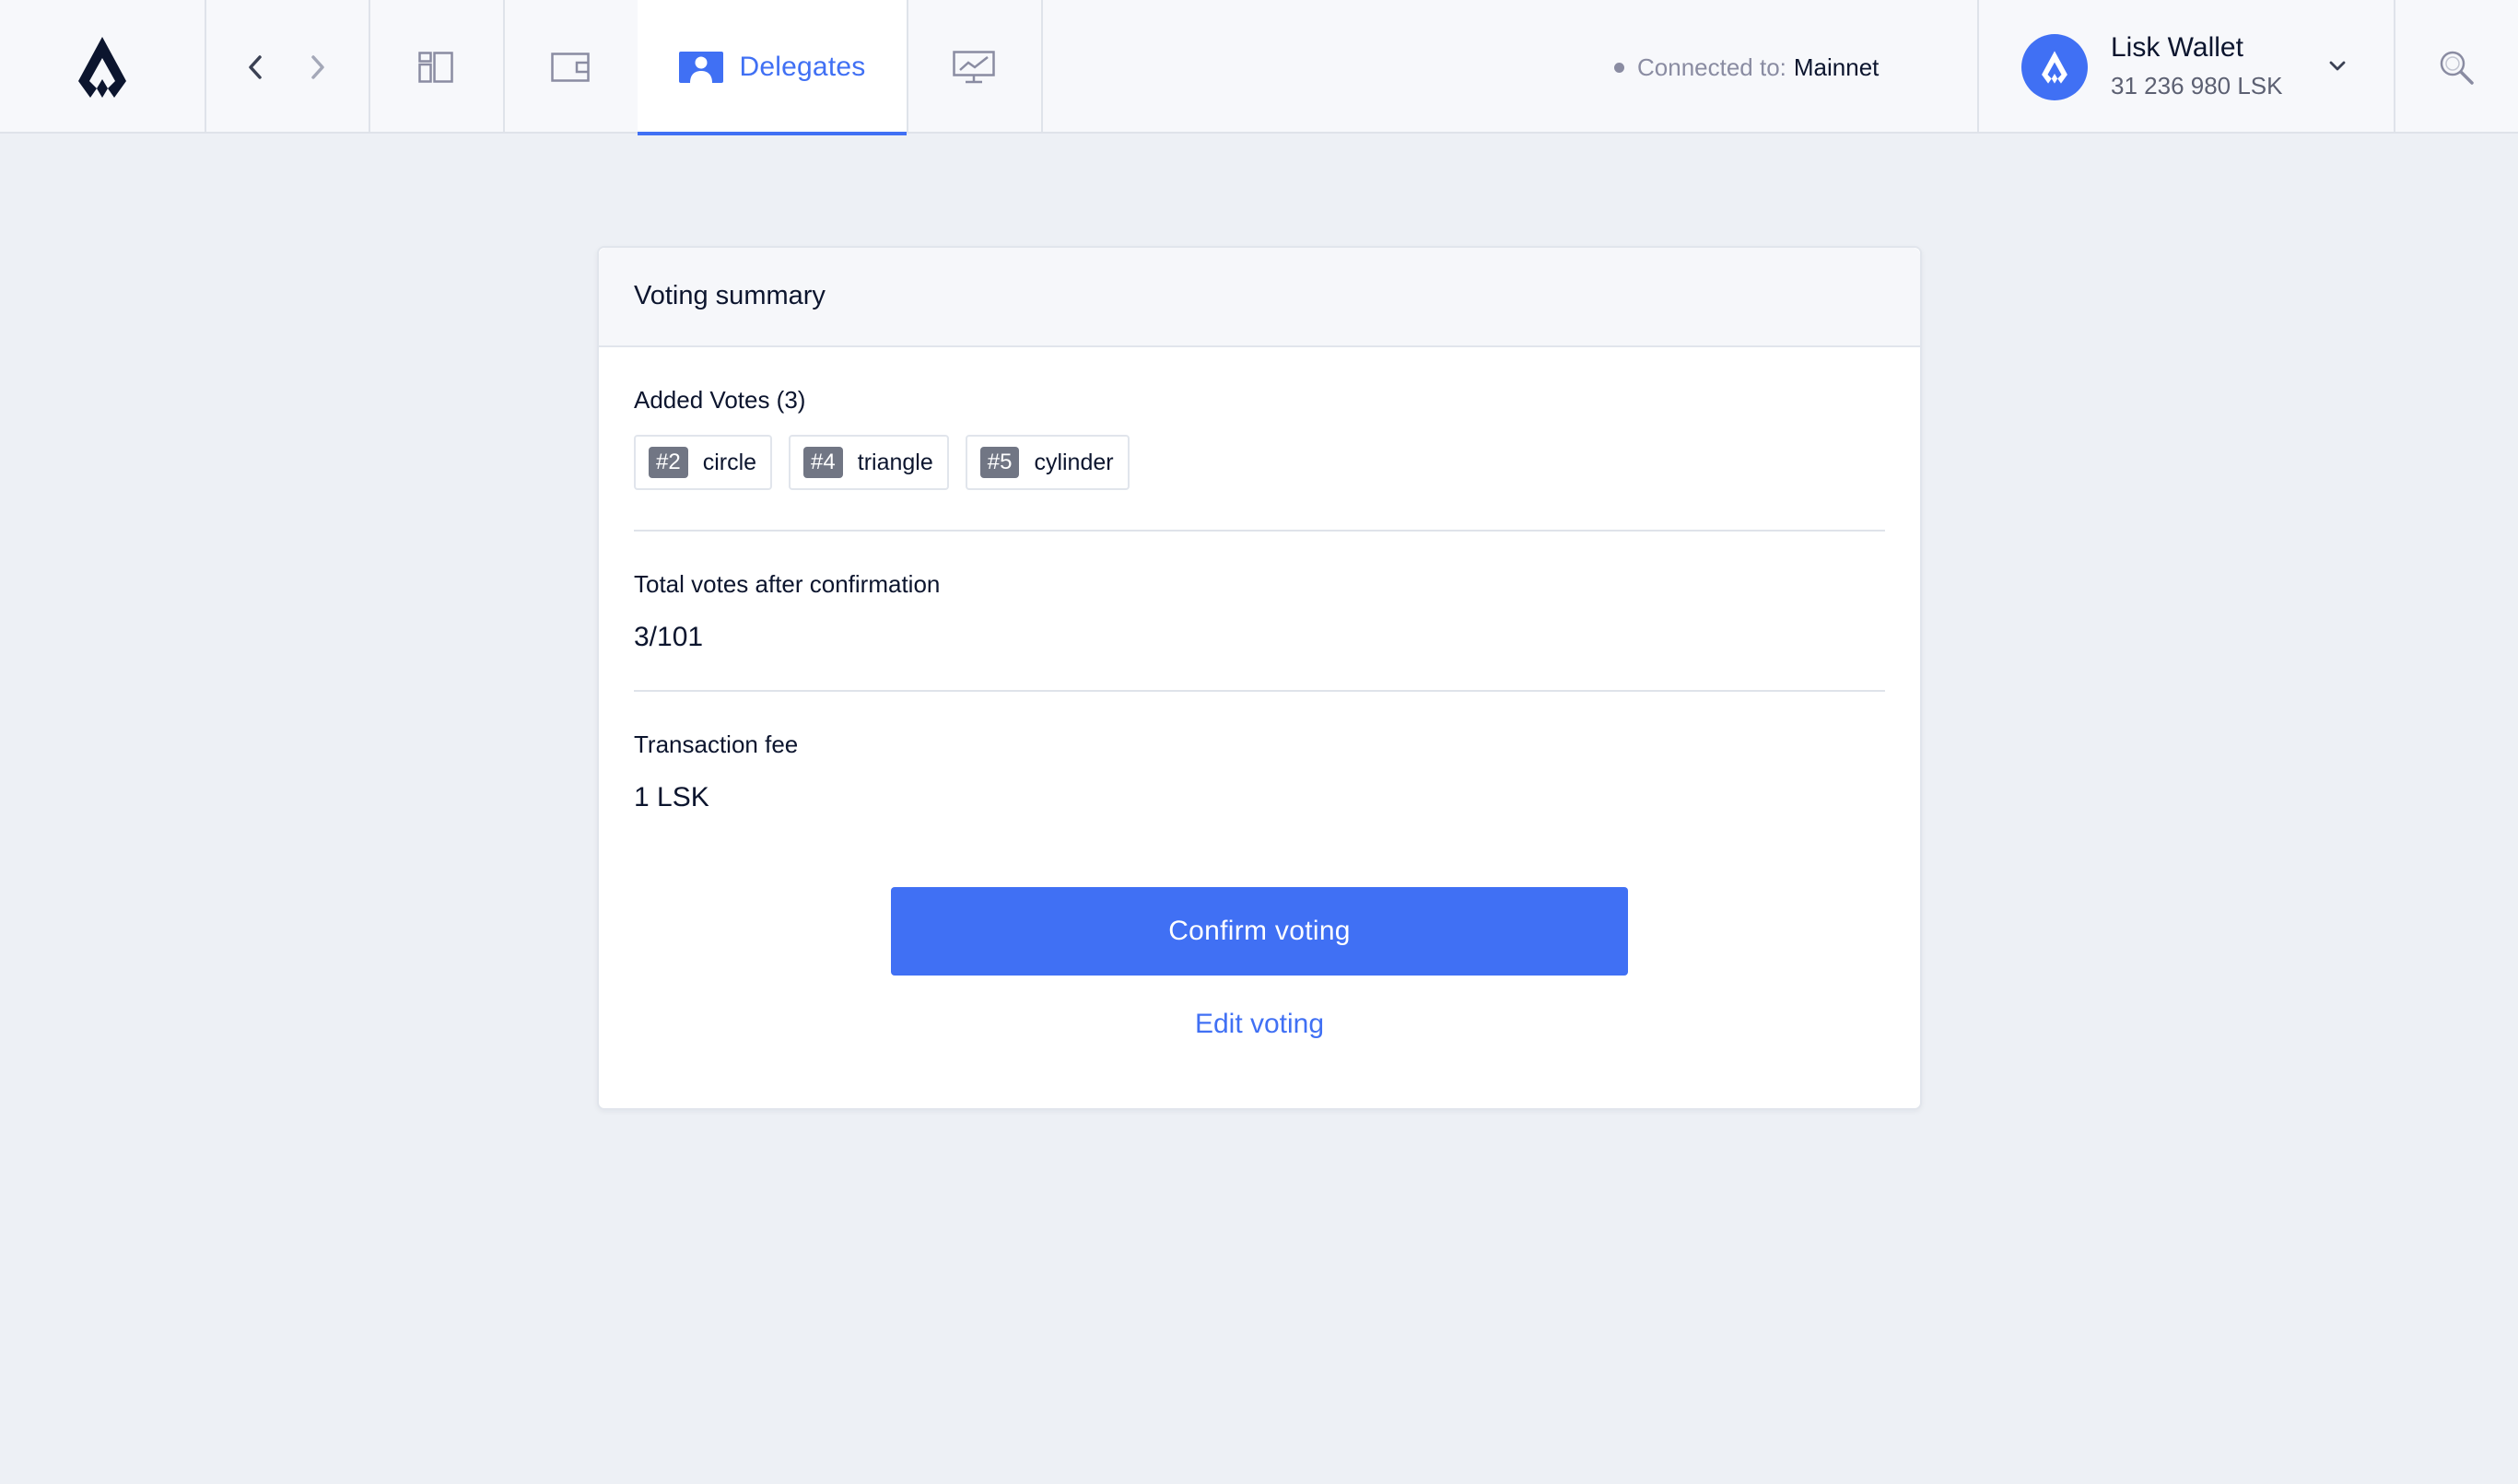 The image size is (2518, 1484). I want to click on account-name: Lisk Wallet, so click(2177, 47).